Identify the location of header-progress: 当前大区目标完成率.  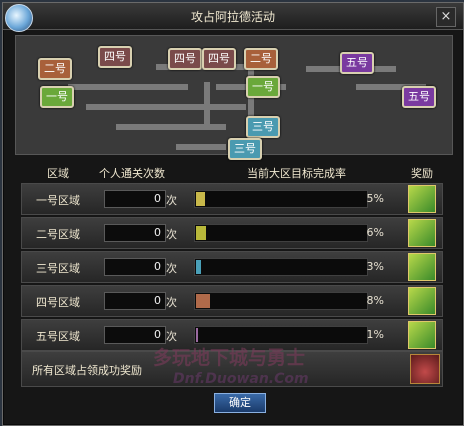
(296, 173).